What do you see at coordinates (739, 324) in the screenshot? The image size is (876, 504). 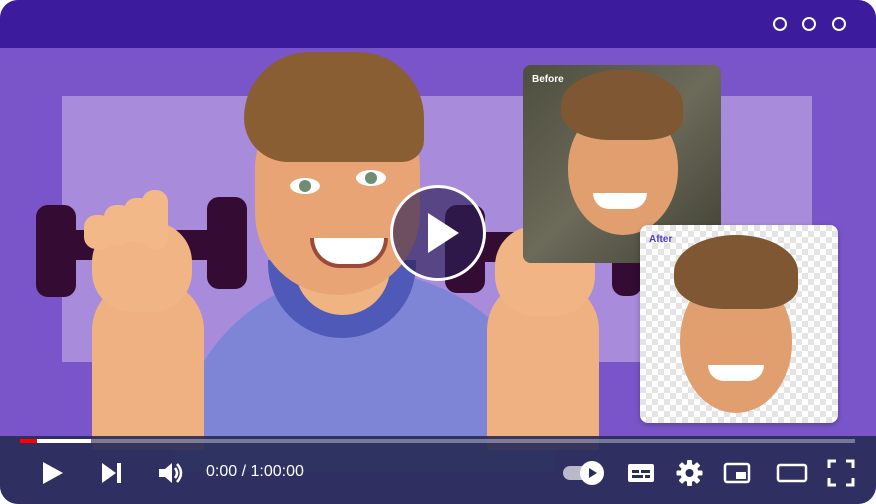 I see `after-photo-card: After` at bounding box center [739, 324].